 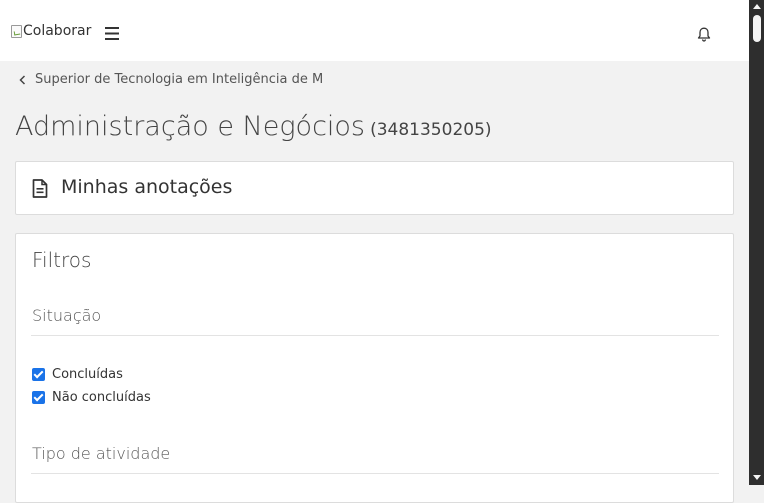 What do you see at coordinates (62, 260) in the screenshot?
I see `filters-title: Filtros` at bounding box center [62, 260].